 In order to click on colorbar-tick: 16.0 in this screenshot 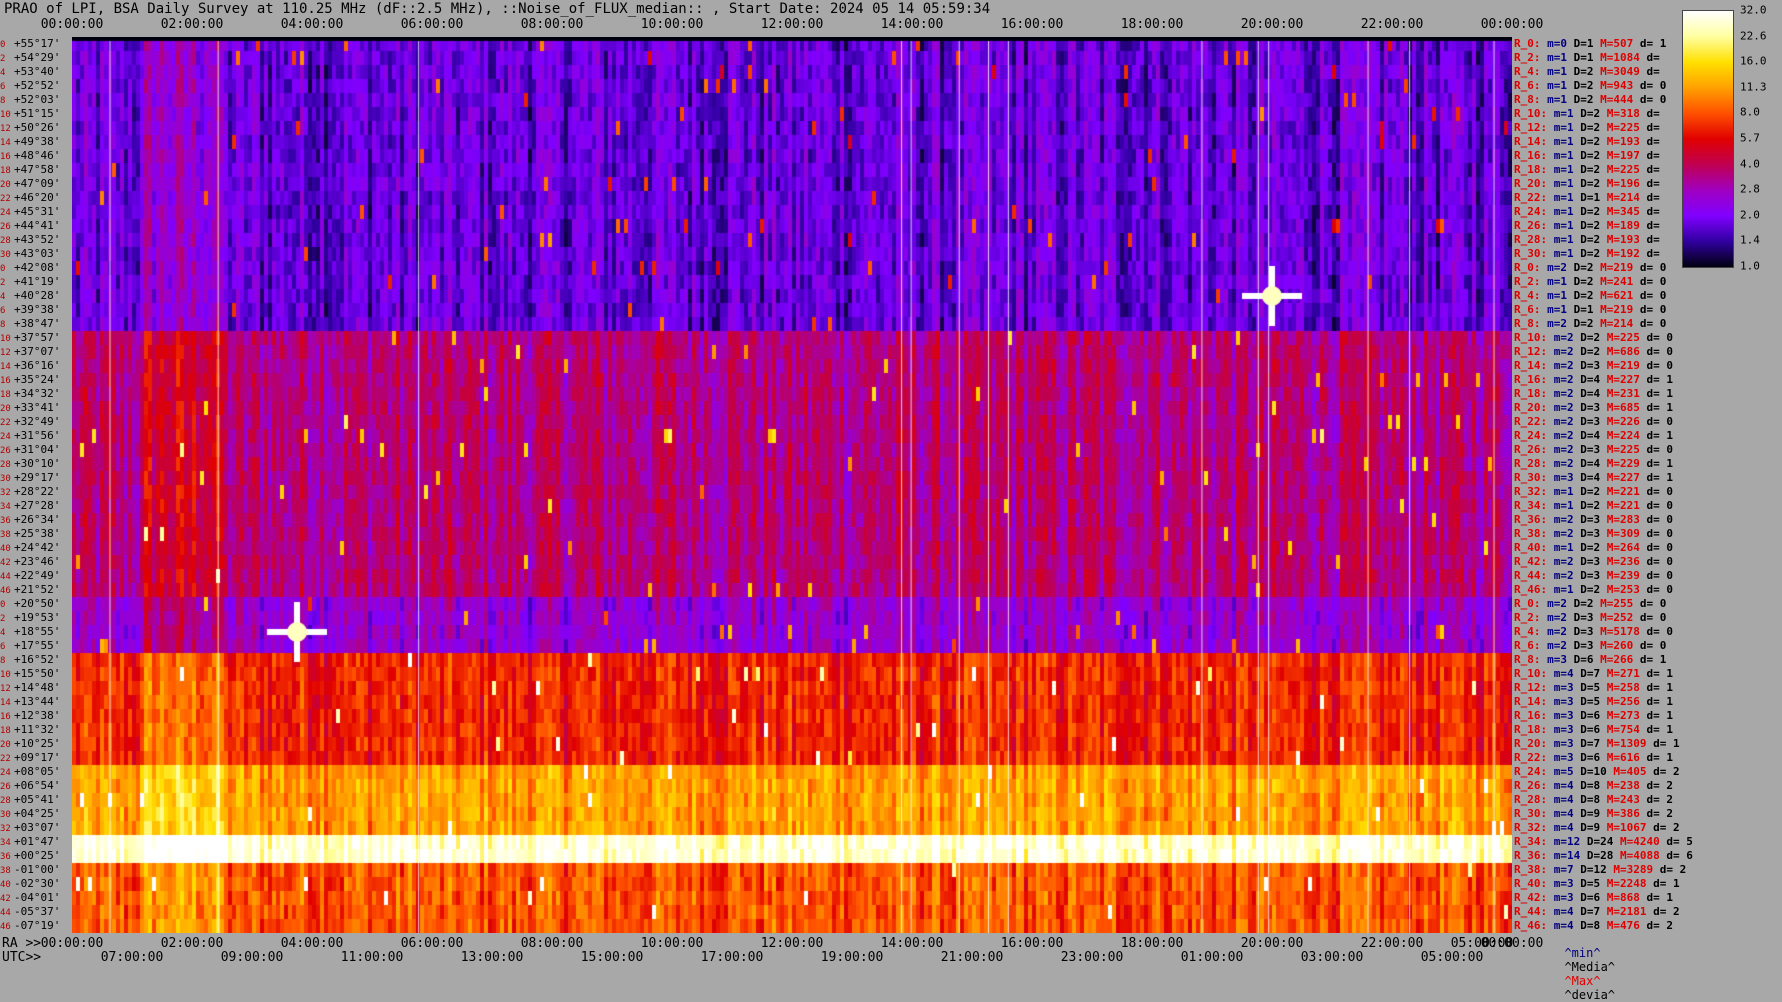, I will do `click(1753, 61)`.